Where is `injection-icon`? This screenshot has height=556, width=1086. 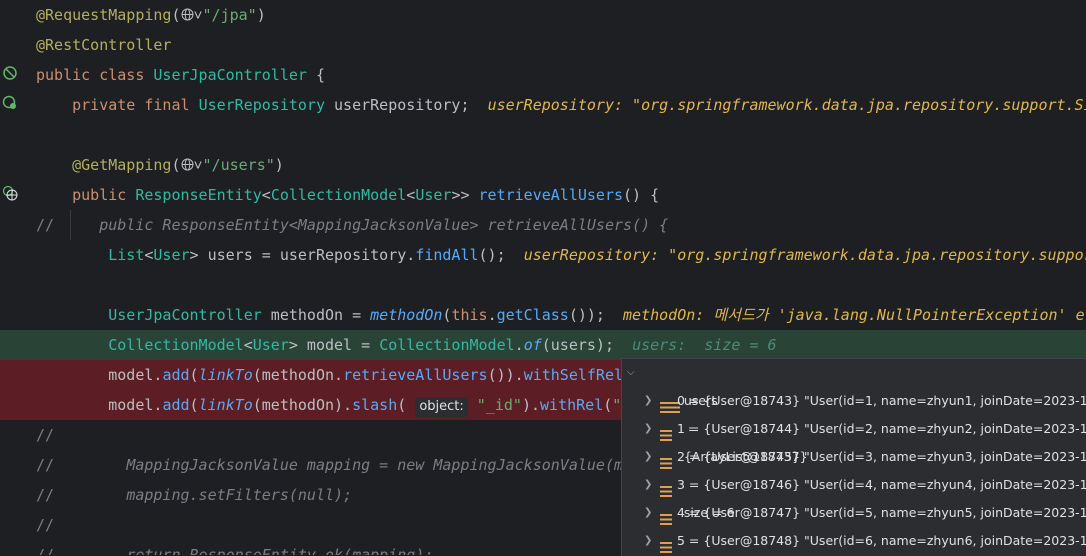
injection-icon is located at coordinates (10, 103).